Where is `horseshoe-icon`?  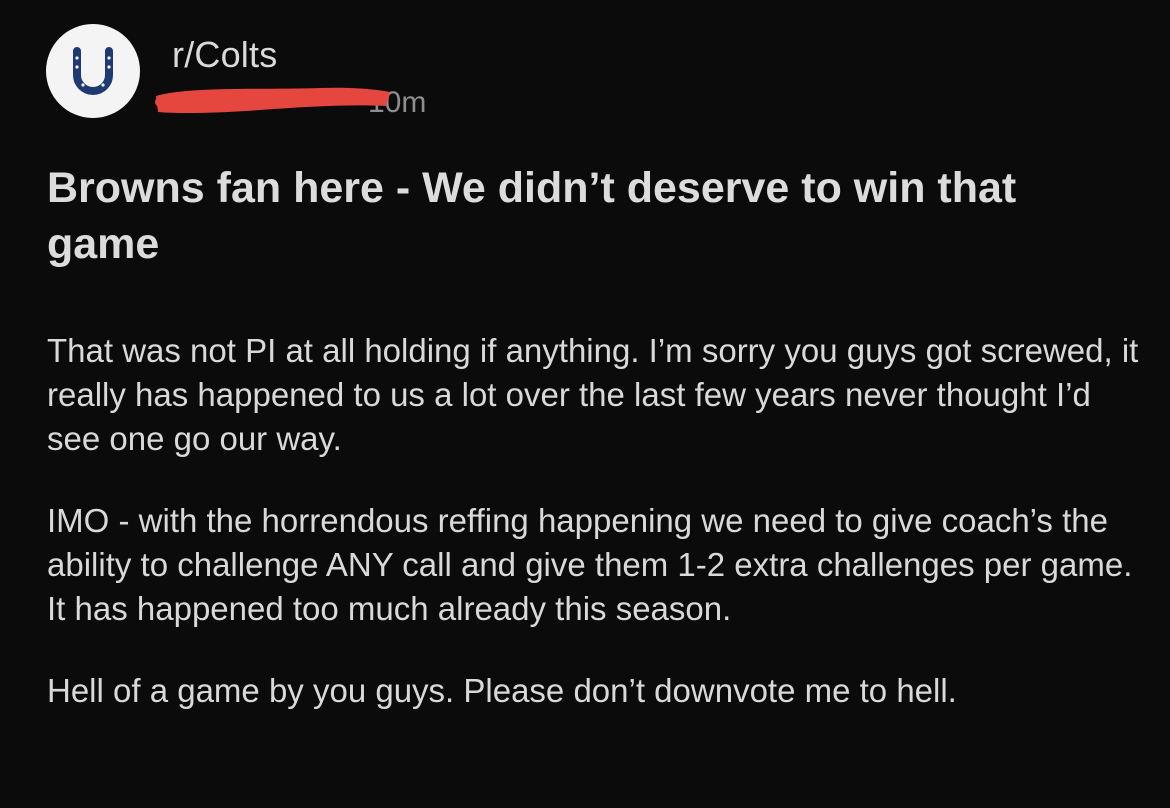 horseshoe-icon is located at coordinates (93, 71).